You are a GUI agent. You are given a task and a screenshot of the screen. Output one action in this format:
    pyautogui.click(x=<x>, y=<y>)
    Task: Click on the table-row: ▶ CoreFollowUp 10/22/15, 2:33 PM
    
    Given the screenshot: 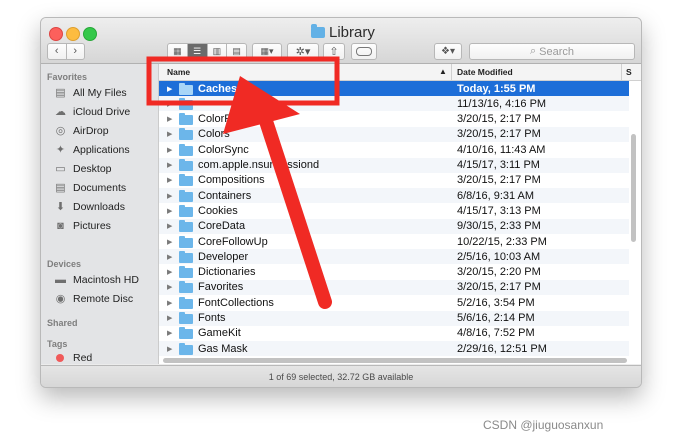 What is the action you would take?
    pyautogui.click(x=394, y=241)
    